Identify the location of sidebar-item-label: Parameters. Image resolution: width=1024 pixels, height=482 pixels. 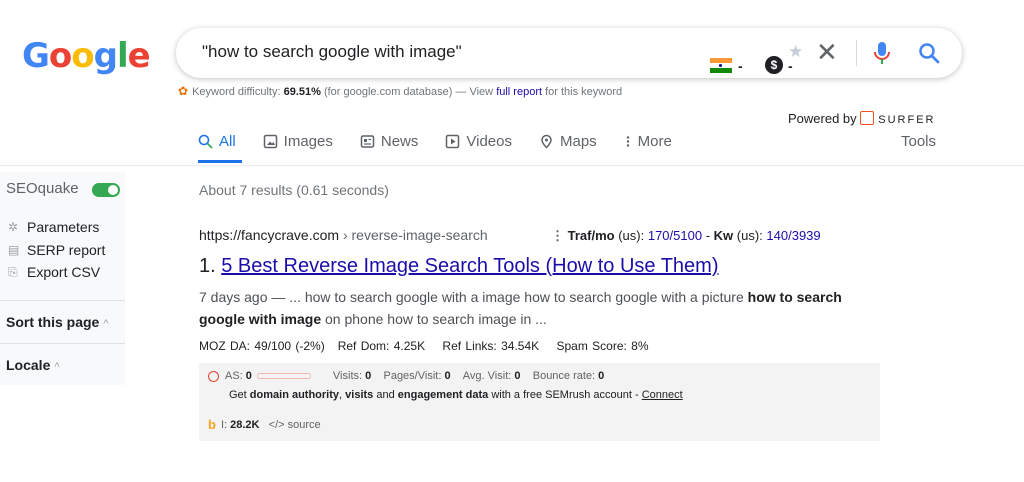
(63, 227).